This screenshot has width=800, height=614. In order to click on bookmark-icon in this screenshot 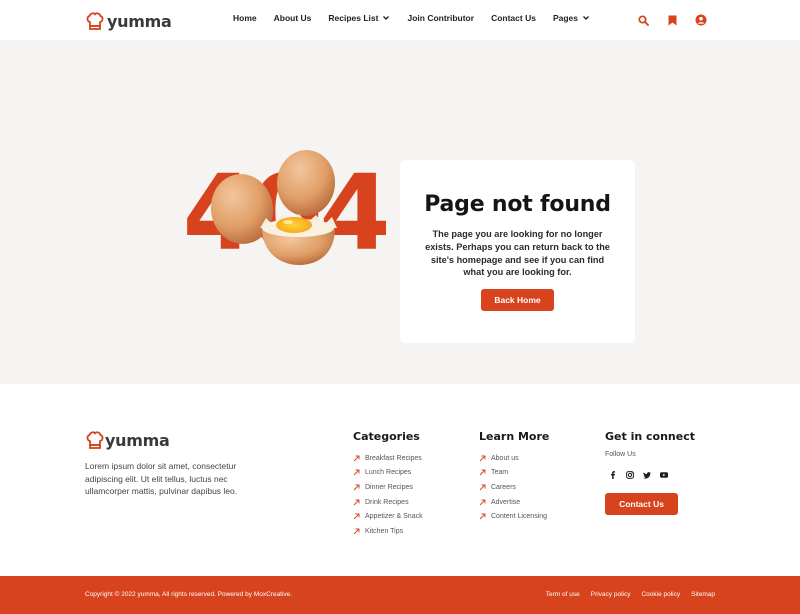, I will do `click(672, 20)`.